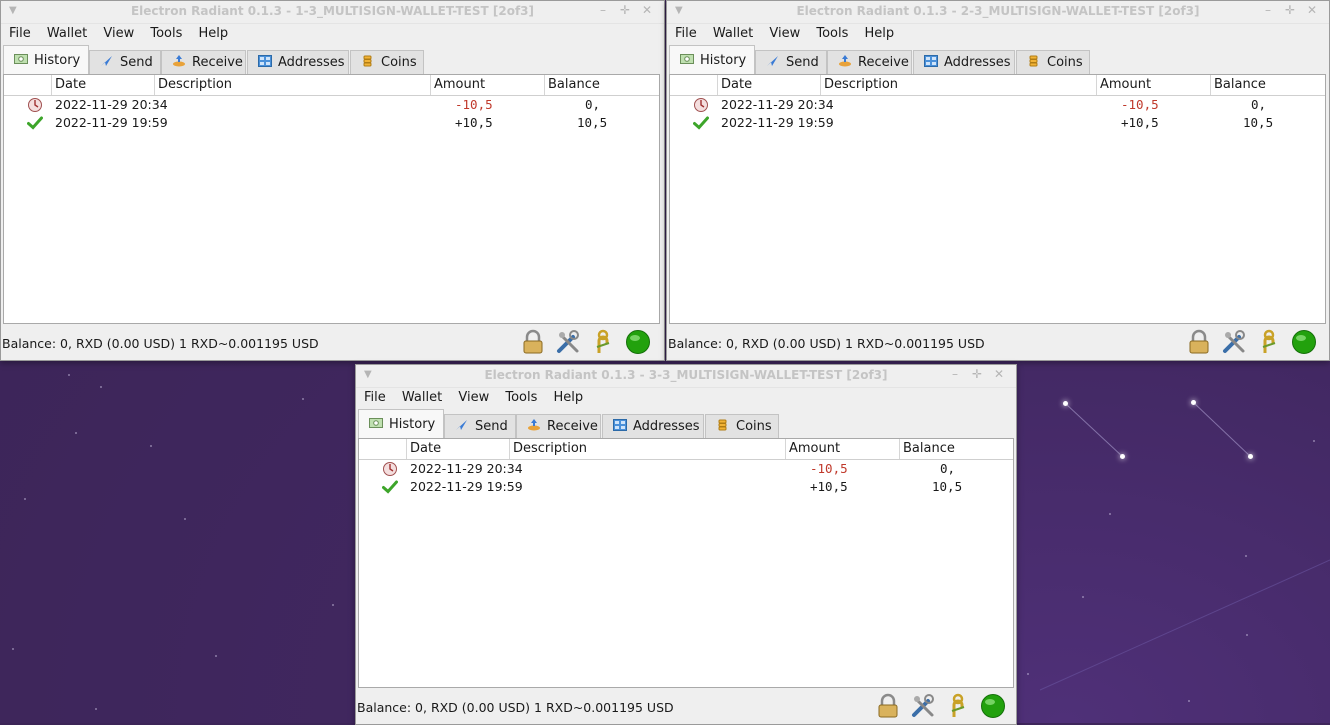 This screenshot has height=725, width=1330. What do you see at coordinates (399, 62) in the screenshot?
I see `tab-coins-label: Coins` at bounding box center [399, 62].